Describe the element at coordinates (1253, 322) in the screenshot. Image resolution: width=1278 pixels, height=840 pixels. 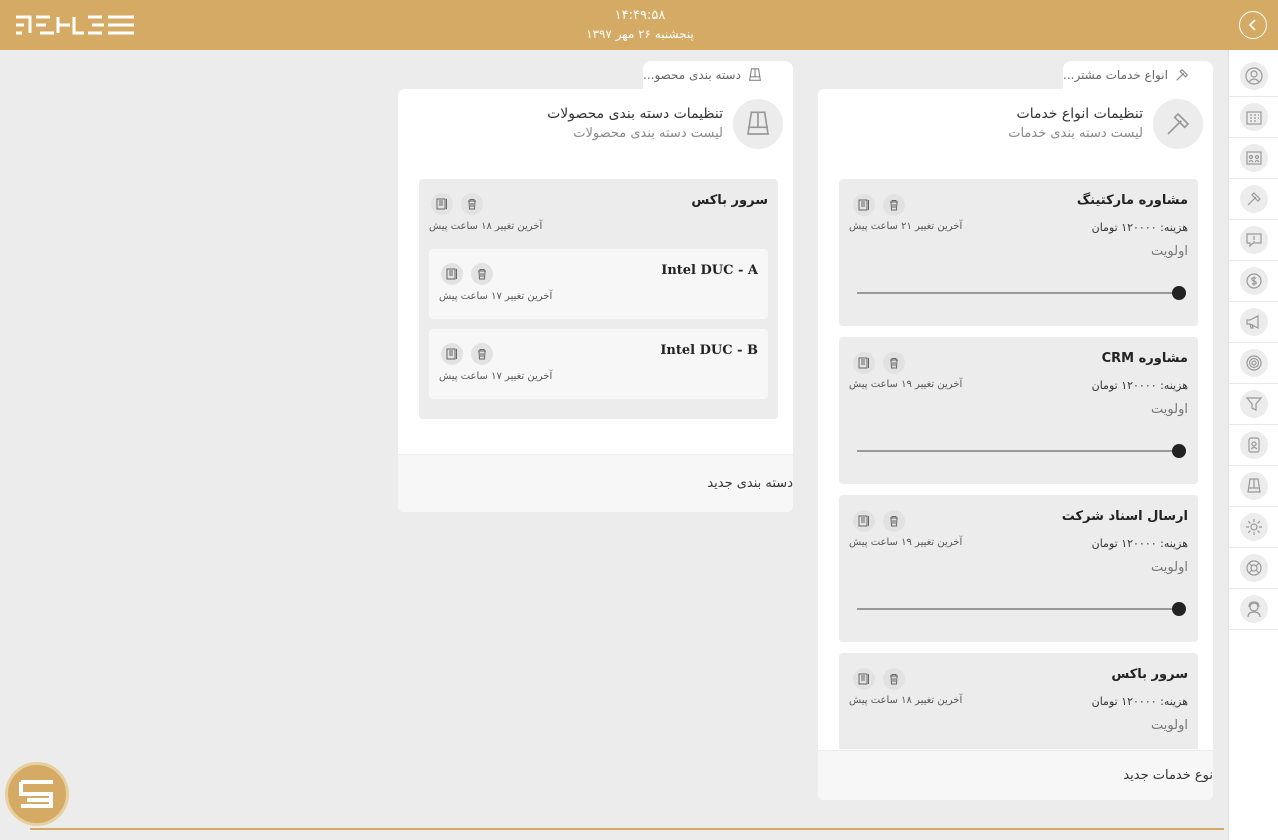
I see `sidebar-item-campaigns` at that location.